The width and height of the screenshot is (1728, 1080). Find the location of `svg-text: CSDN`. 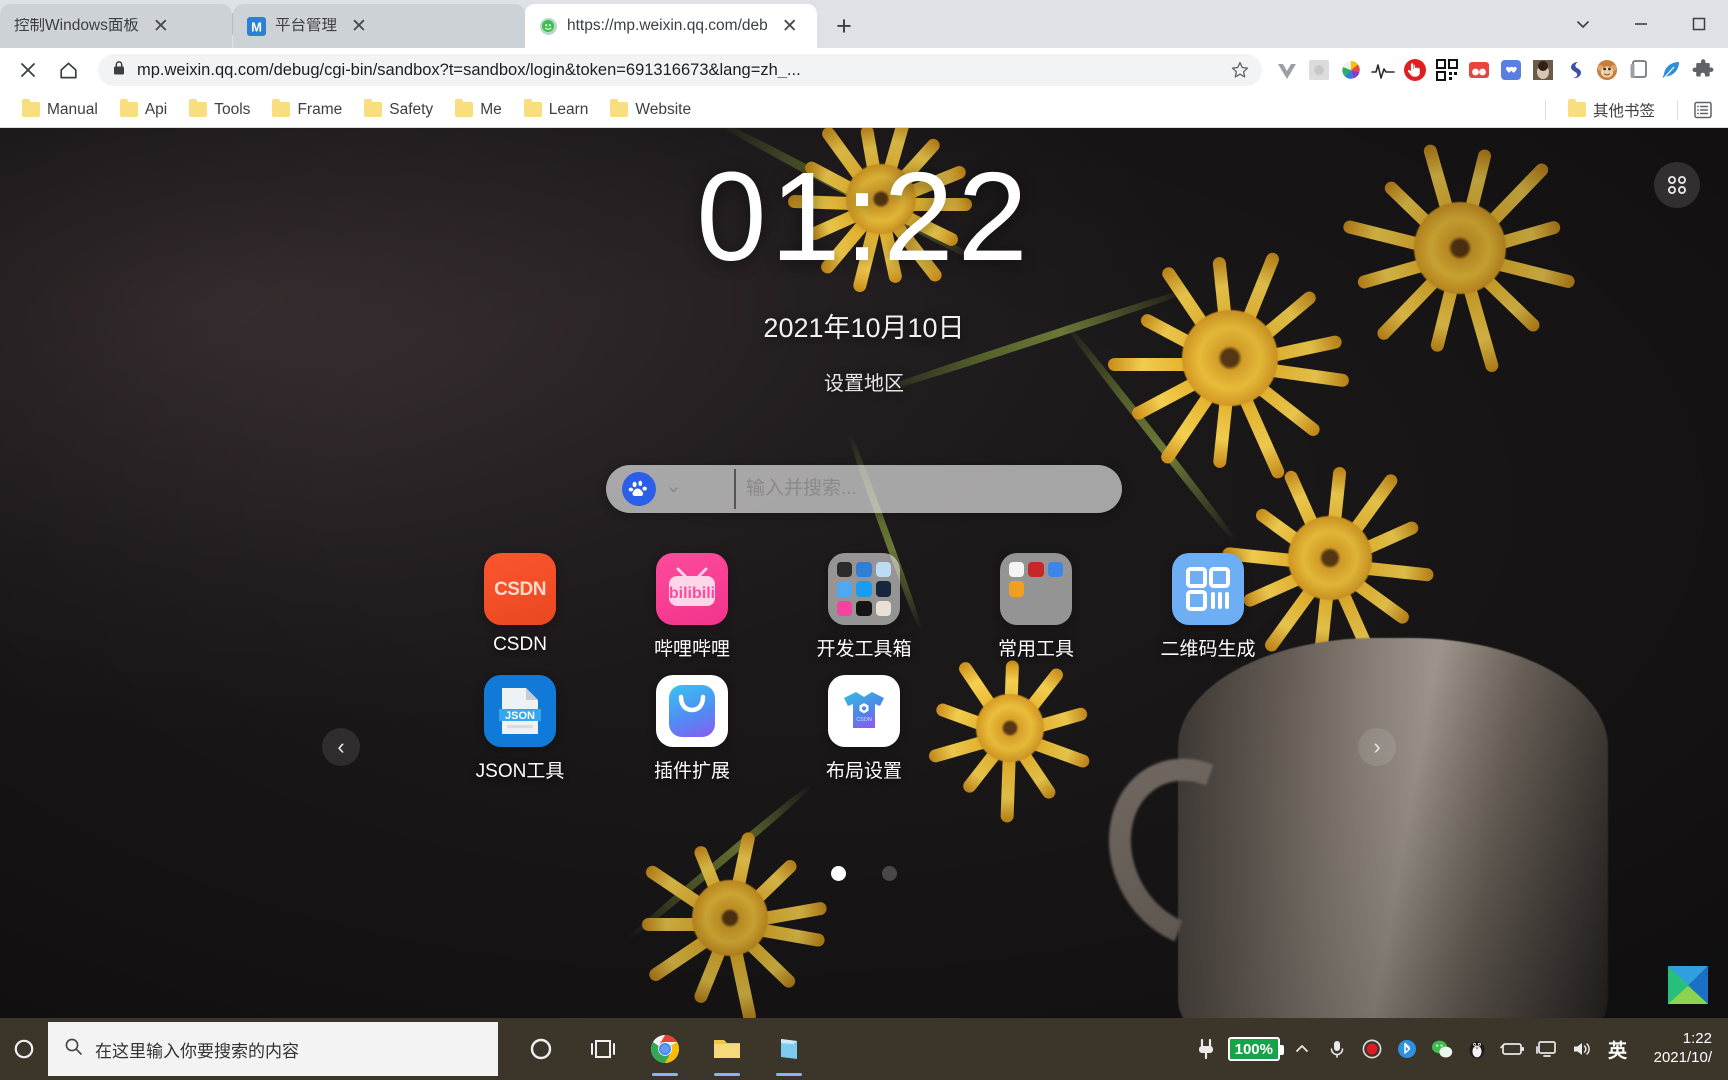

svg-text: CSDN is located at coordinates (520, 589).